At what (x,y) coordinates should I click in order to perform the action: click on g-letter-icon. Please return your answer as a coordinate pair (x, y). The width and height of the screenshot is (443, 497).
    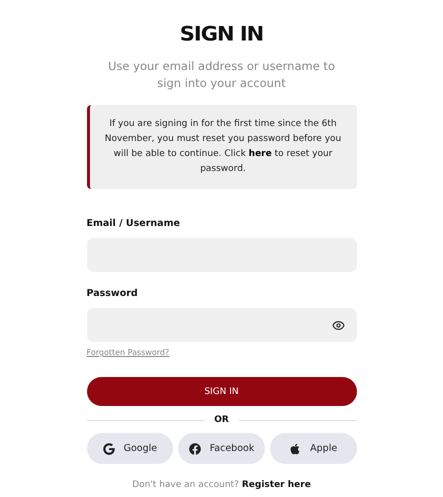
    Looking at the image, I should click on (108, 448).